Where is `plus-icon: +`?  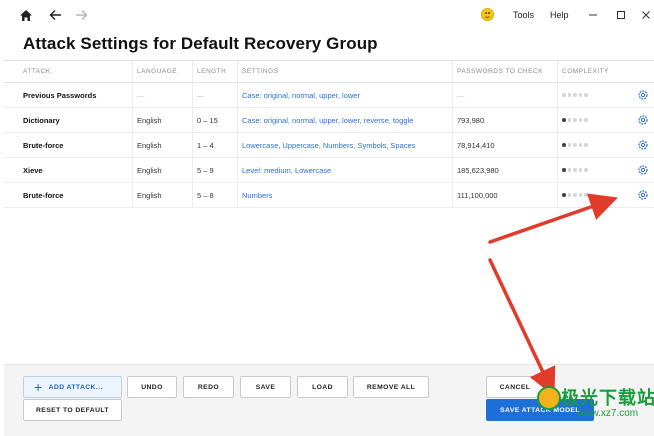 plus-icon: + is located at coordinates (38, 387).